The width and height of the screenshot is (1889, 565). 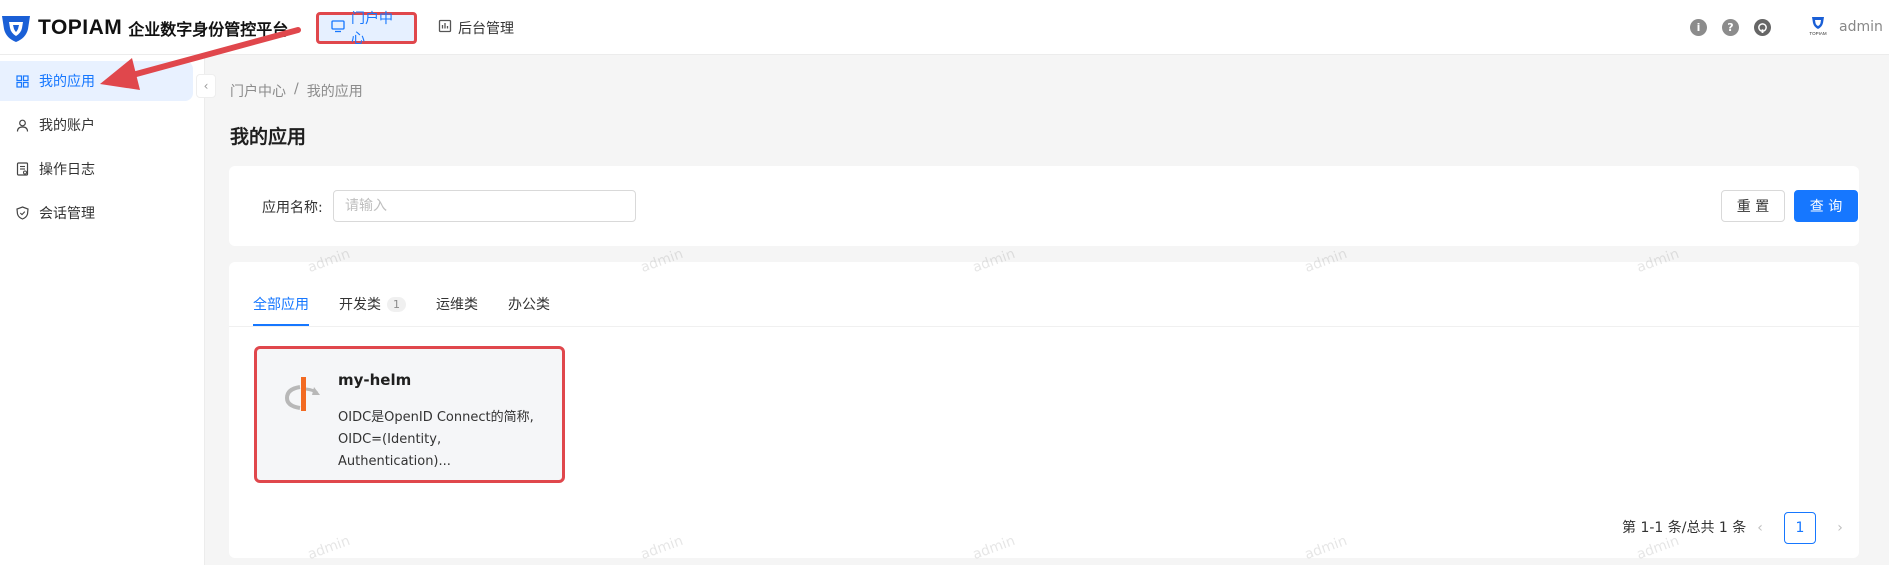 What do you see at coordinates (396, 304) in the screenshot?
I see `tab-count-badge: 1` at bounding box center [396, 304].